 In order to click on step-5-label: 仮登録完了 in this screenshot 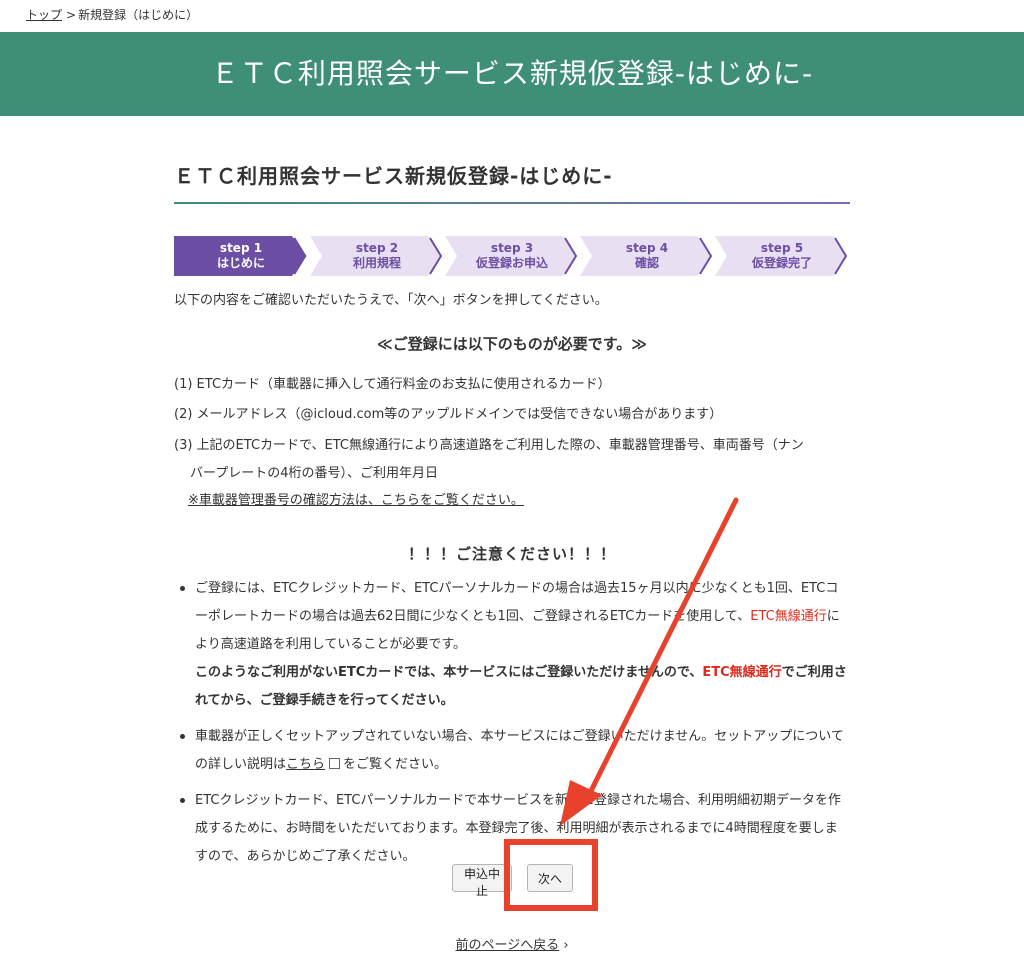, I will do `click(781, 263)`.